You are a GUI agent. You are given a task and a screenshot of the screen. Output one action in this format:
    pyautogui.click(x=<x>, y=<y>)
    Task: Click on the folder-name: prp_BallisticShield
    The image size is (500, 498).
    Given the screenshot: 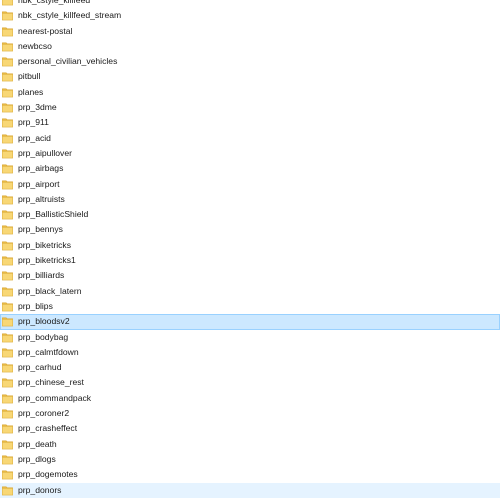 What is the action you would take?
    pyautogui.click(x=53, y=215)
    